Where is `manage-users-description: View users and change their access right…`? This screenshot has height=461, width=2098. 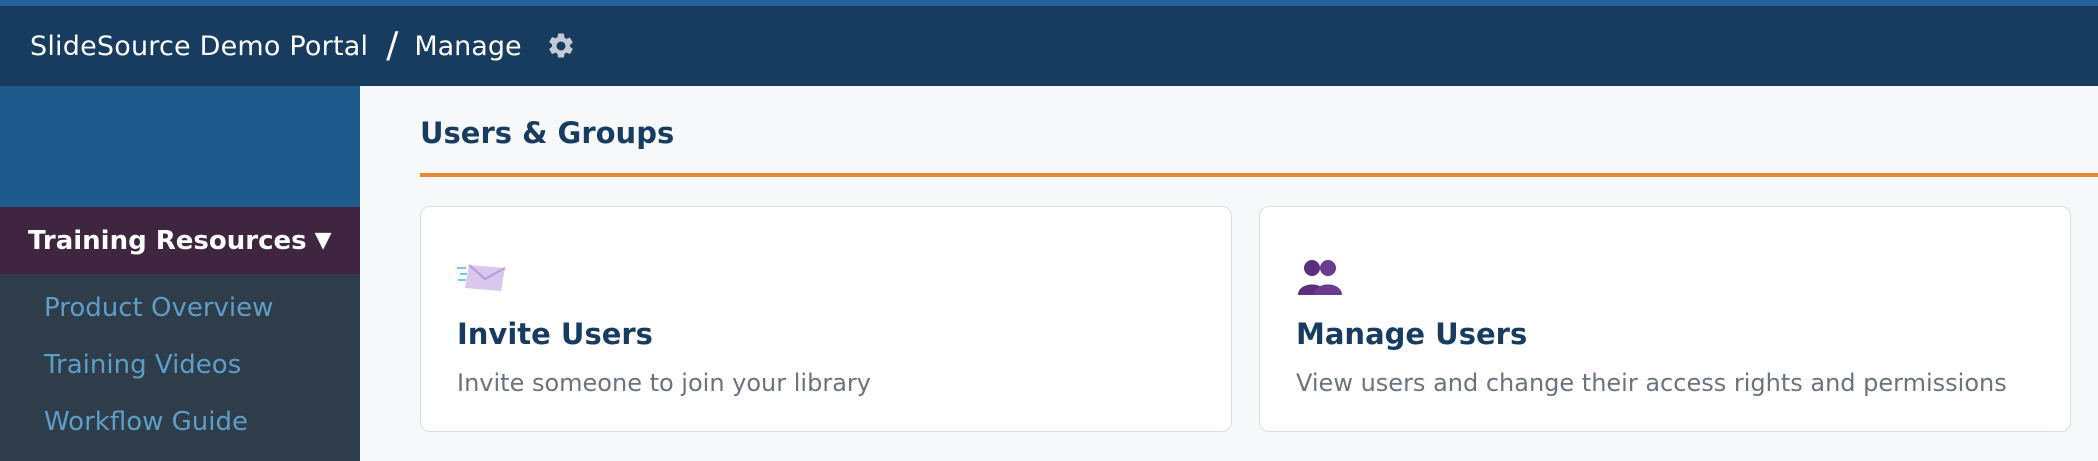
manage-users-description: View users and change their access right… is located at coordinates (1651, 383).